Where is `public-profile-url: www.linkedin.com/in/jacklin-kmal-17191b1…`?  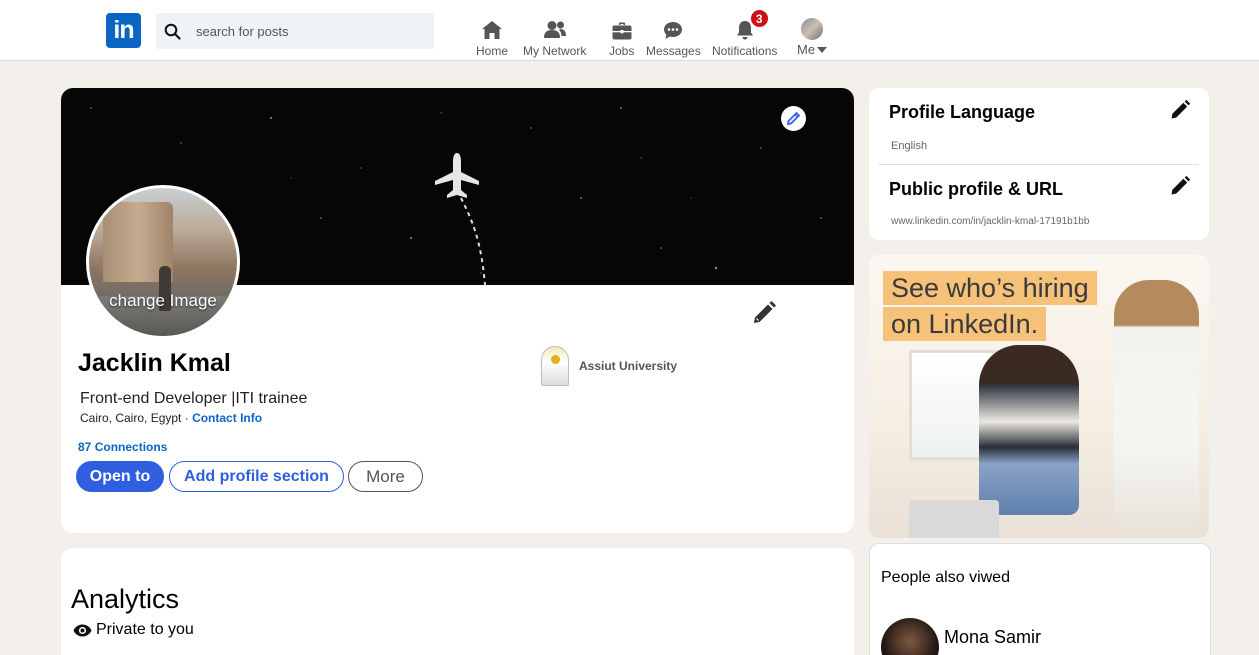
public-profile-url: www.linkedin.com/in/jacklin-kmal-17191b1… is located at coordinates (990, 221).